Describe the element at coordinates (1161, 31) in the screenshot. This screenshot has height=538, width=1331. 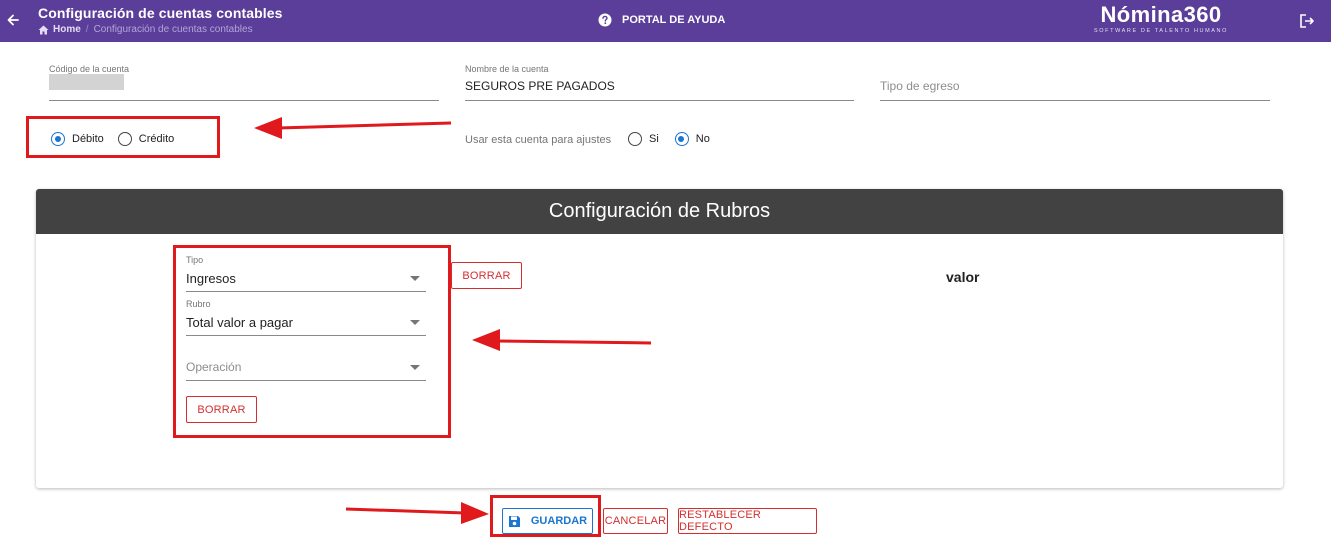
I see `logo-tagline: SOFTWARE DE TALENTO HUMANO` at that location.